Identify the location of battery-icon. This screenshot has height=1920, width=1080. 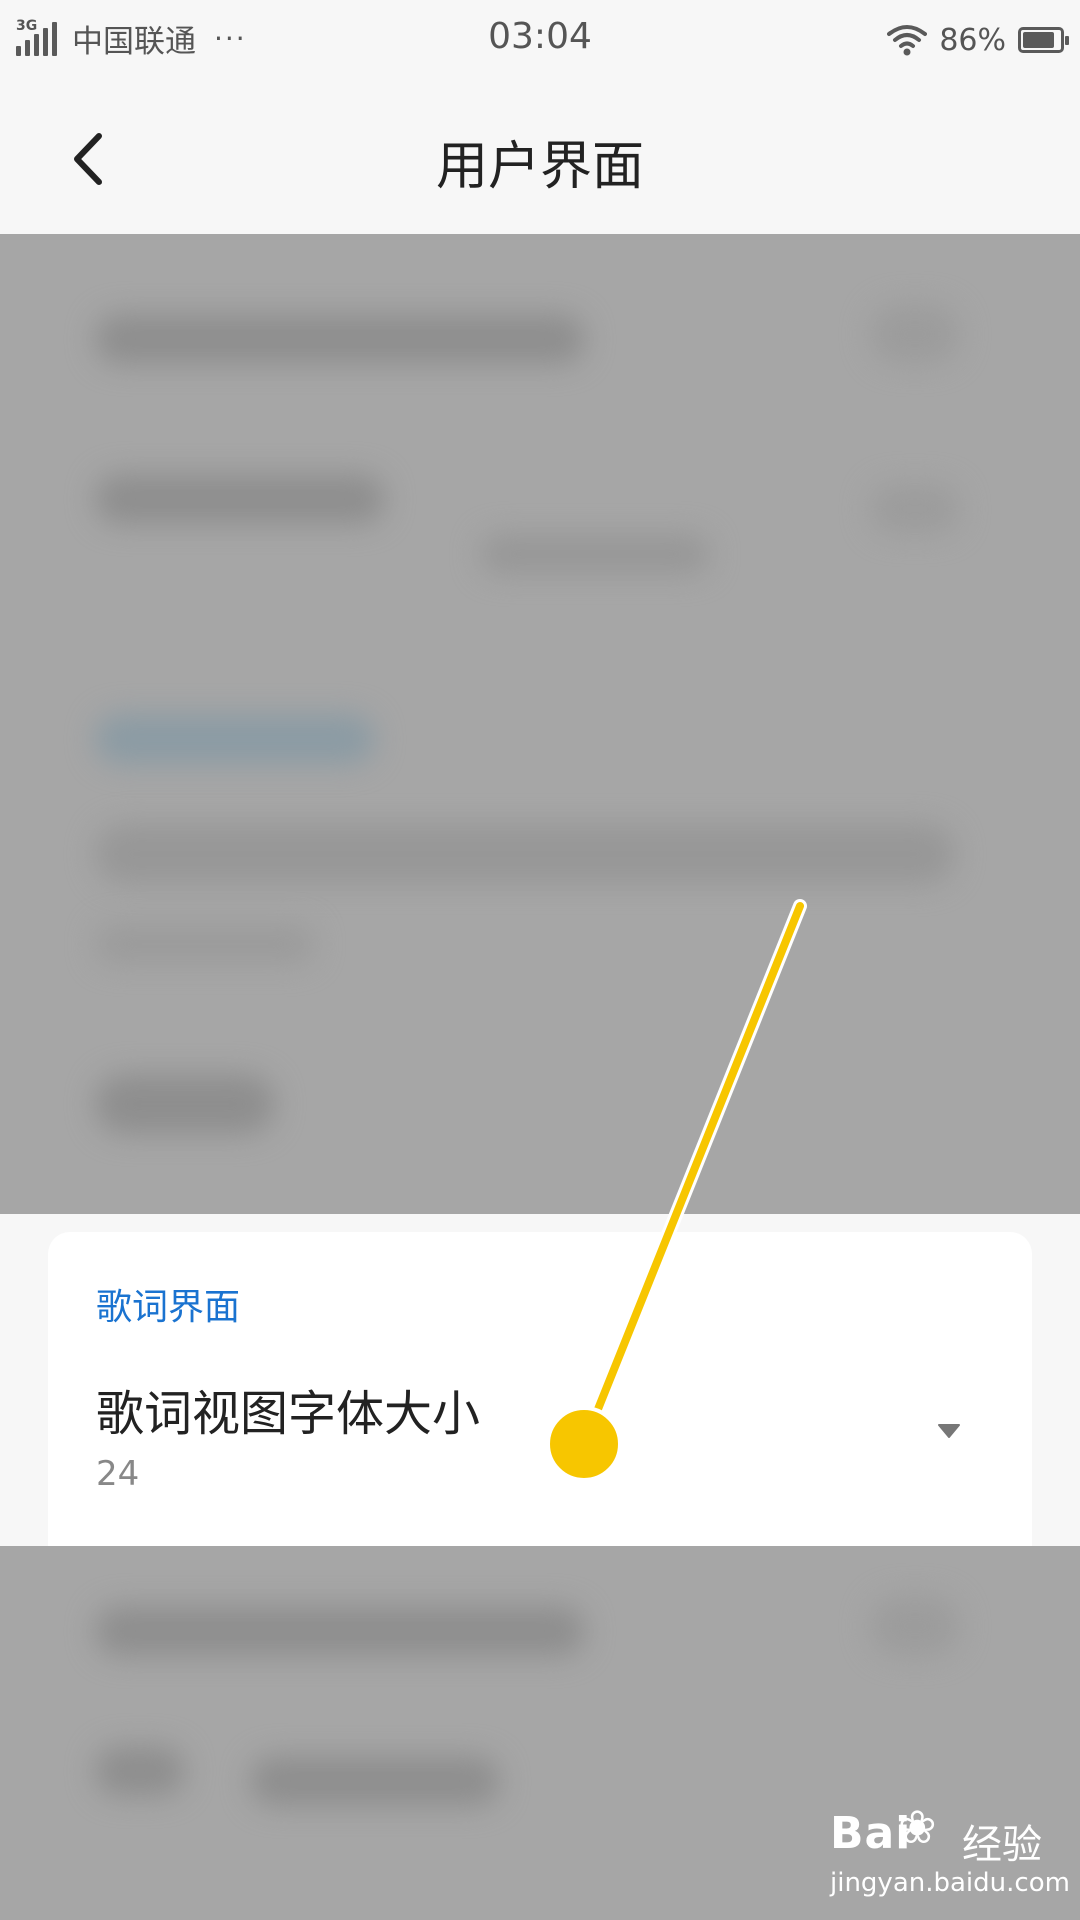
(1043, 40).